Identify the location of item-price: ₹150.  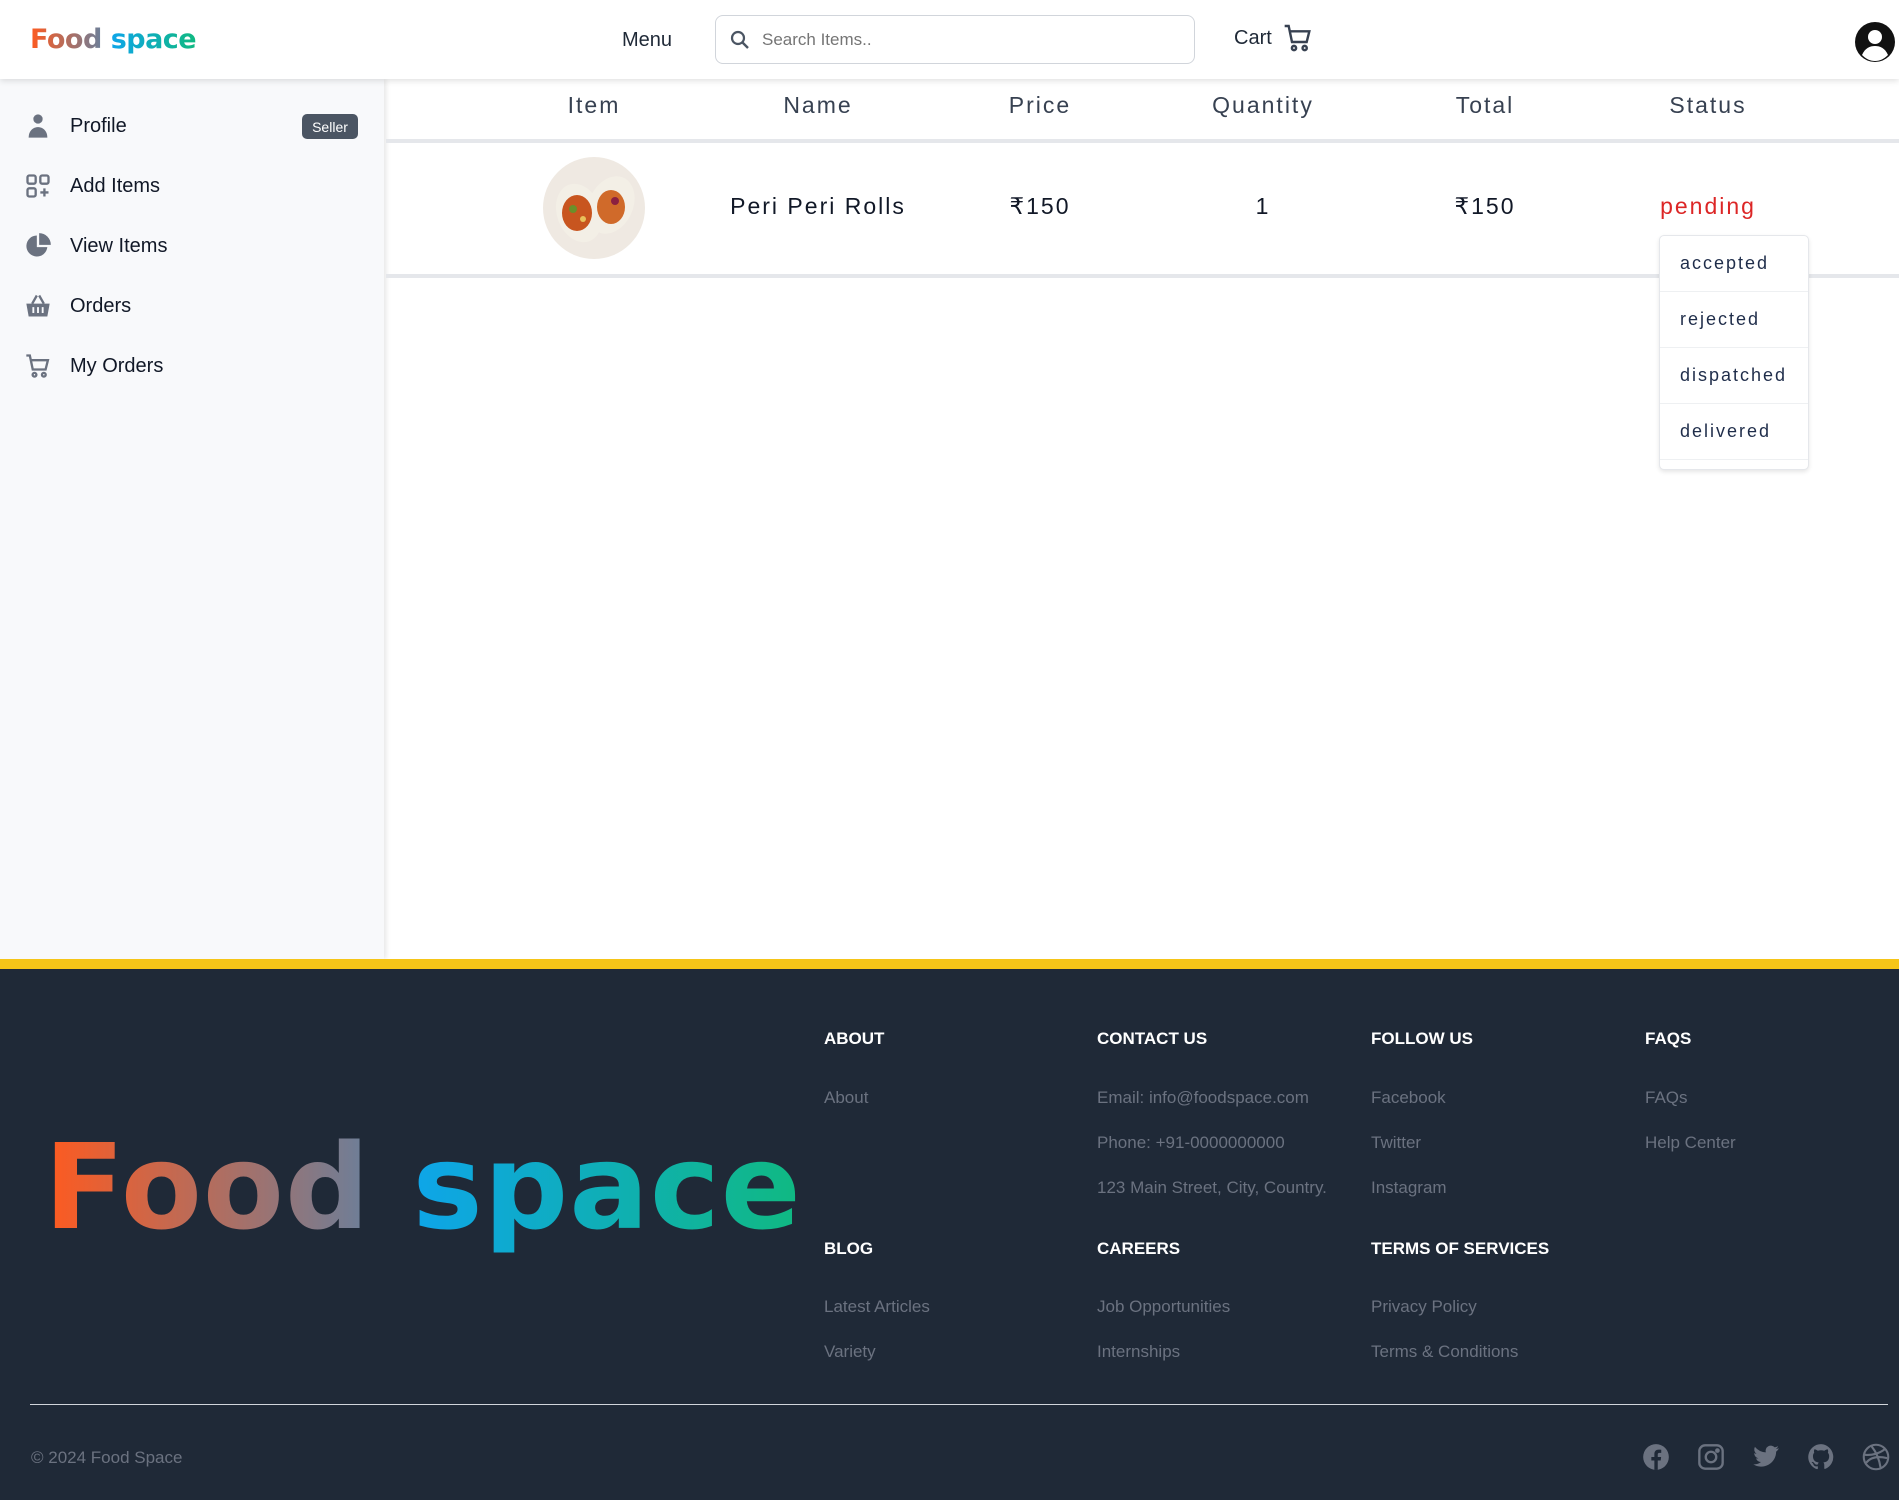
(1040, 206).